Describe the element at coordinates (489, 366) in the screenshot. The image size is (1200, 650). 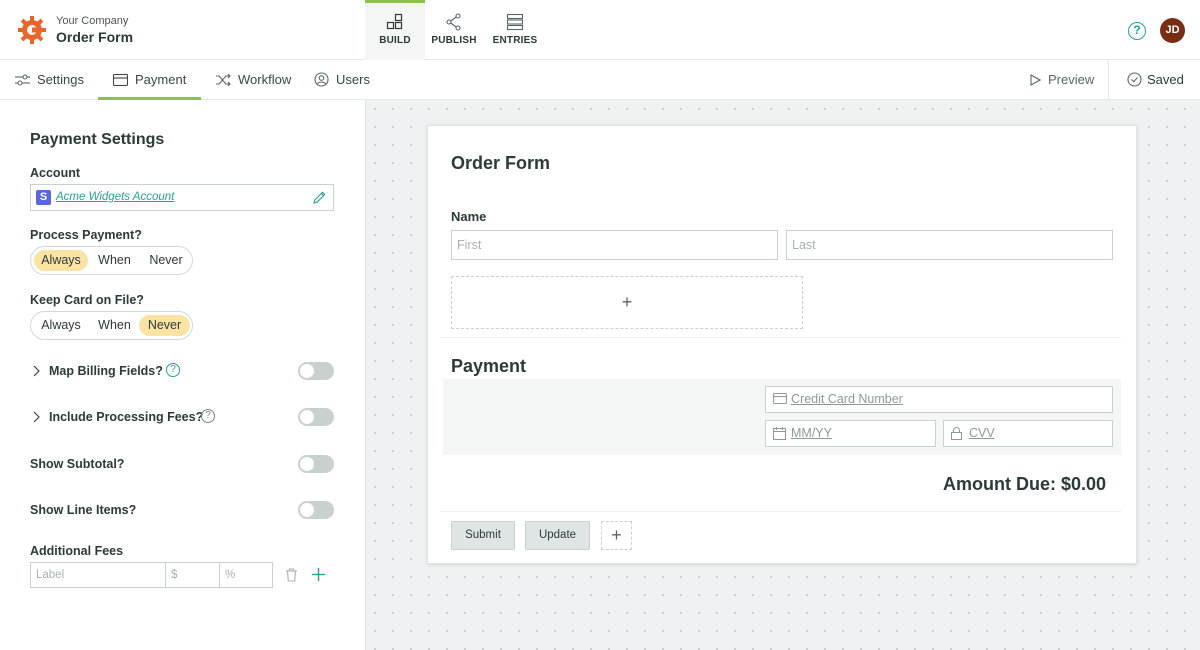
I see `payment-heading: Payment` at that location.